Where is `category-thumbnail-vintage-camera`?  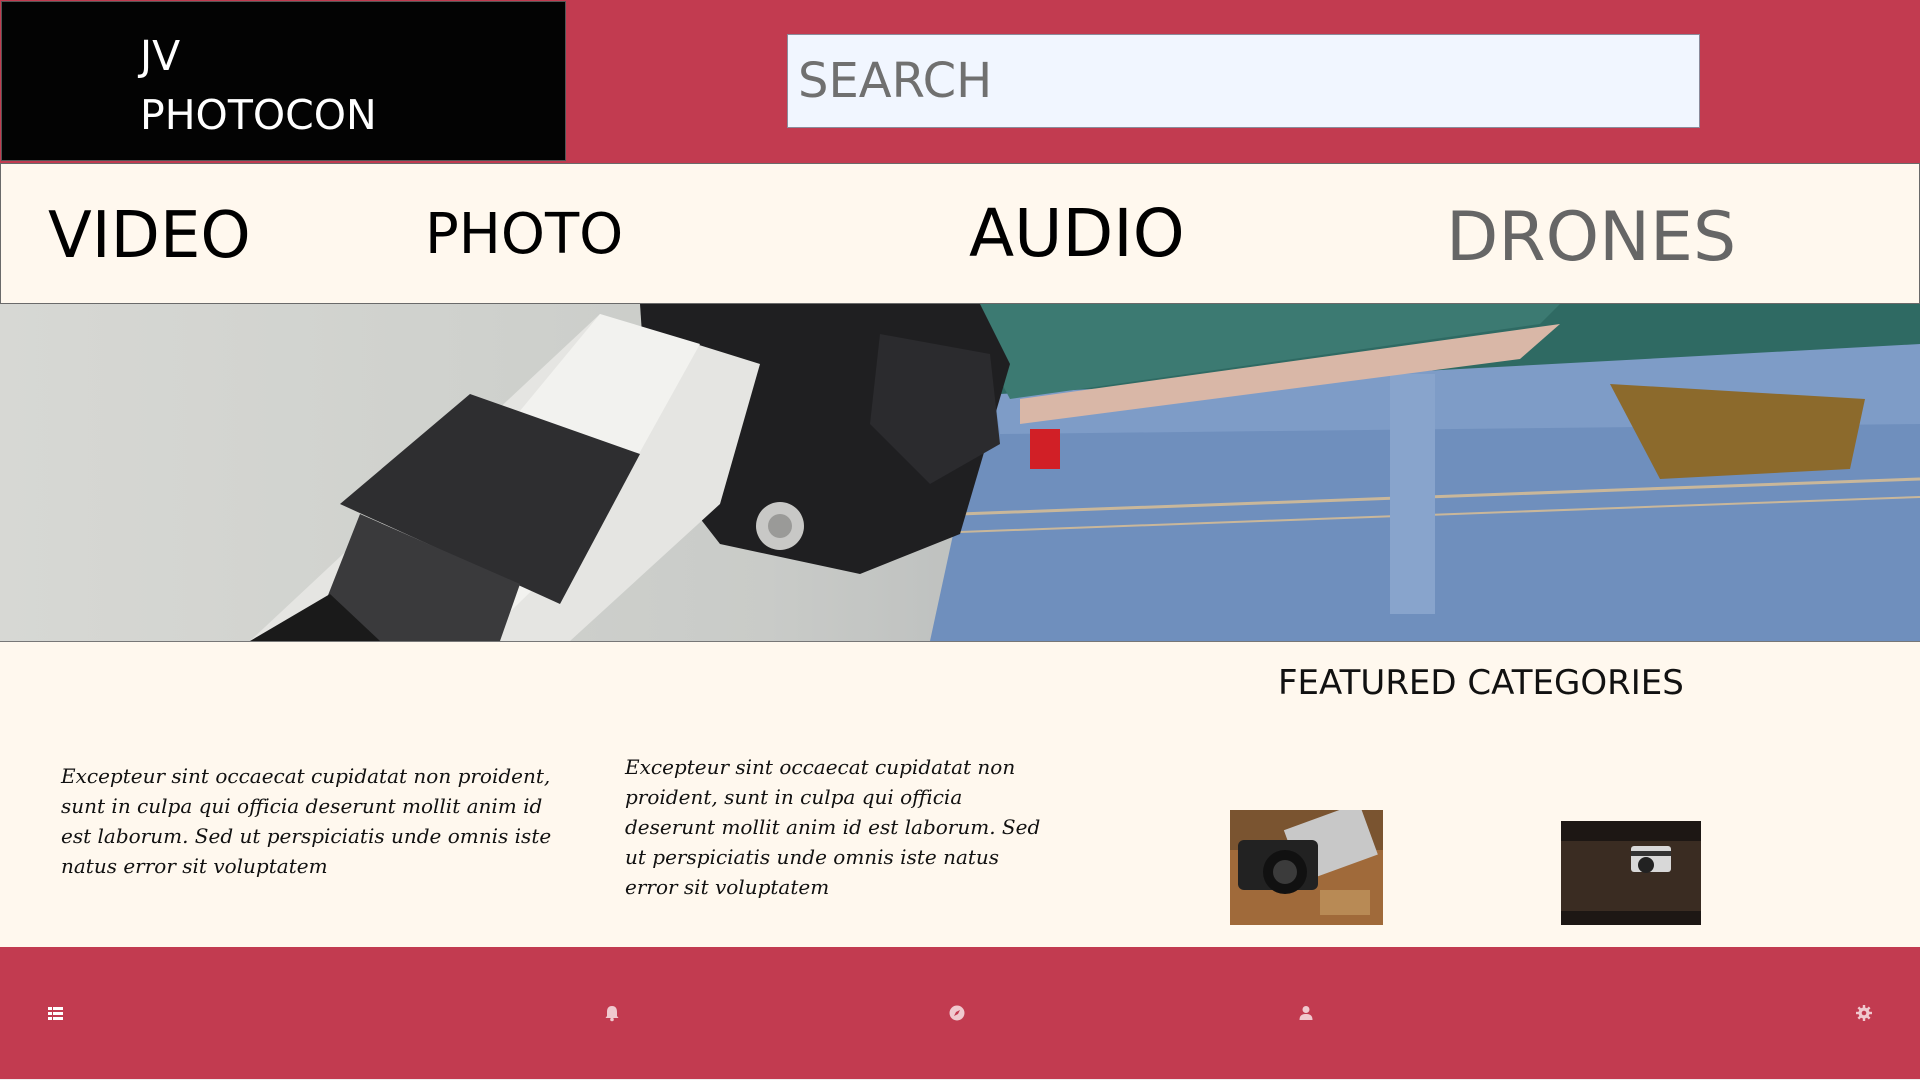
category-thumbnail-vintage-camera is located at coordinates (1631, 873).